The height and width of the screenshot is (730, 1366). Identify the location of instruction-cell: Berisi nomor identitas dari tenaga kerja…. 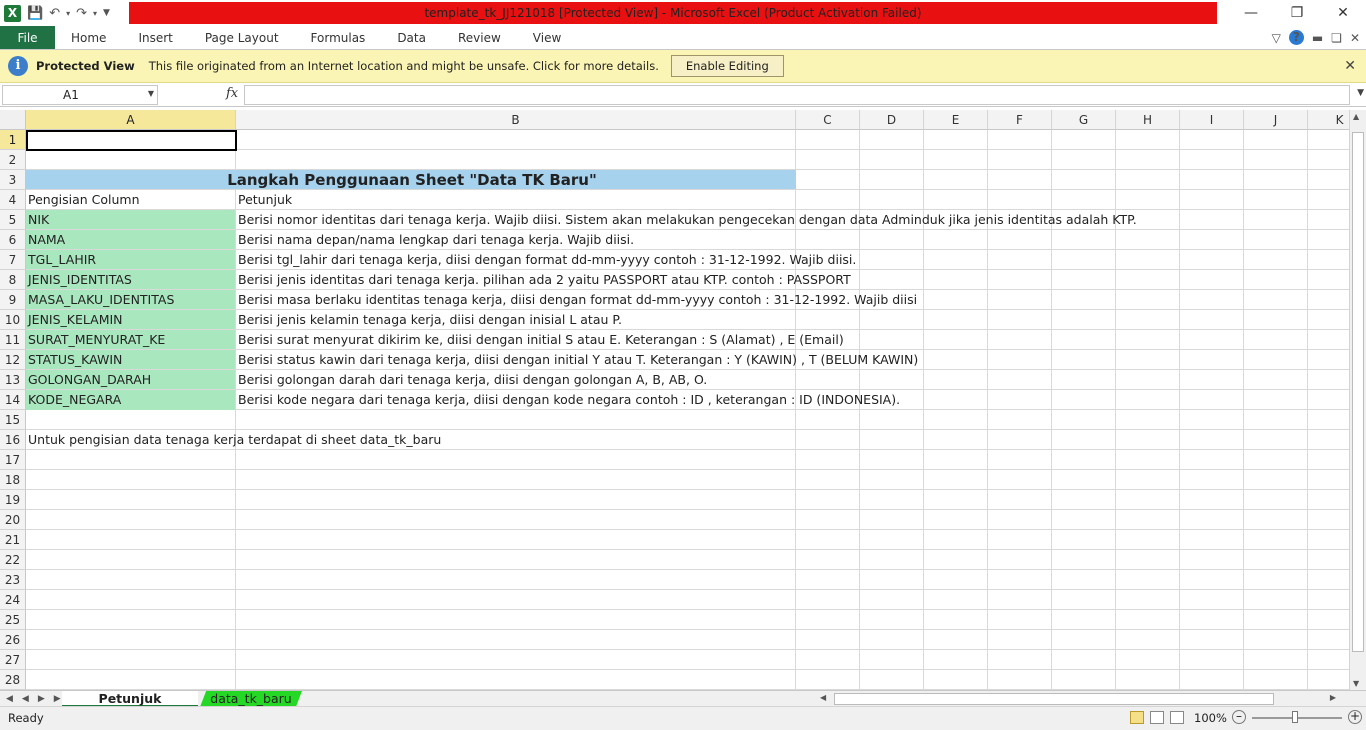
(686, 220).